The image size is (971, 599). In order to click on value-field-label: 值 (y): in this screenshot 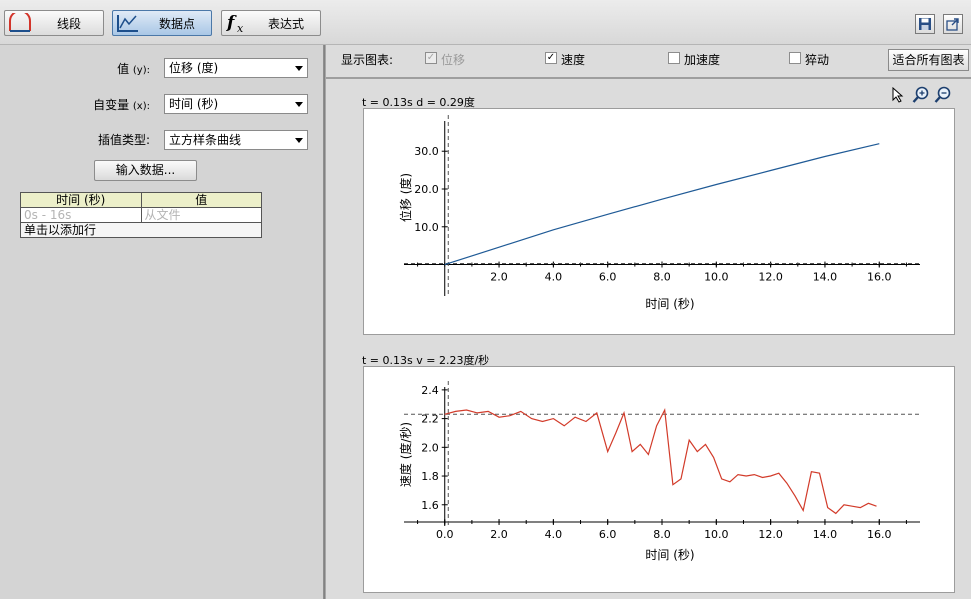, I will do `click(133, 68)`.